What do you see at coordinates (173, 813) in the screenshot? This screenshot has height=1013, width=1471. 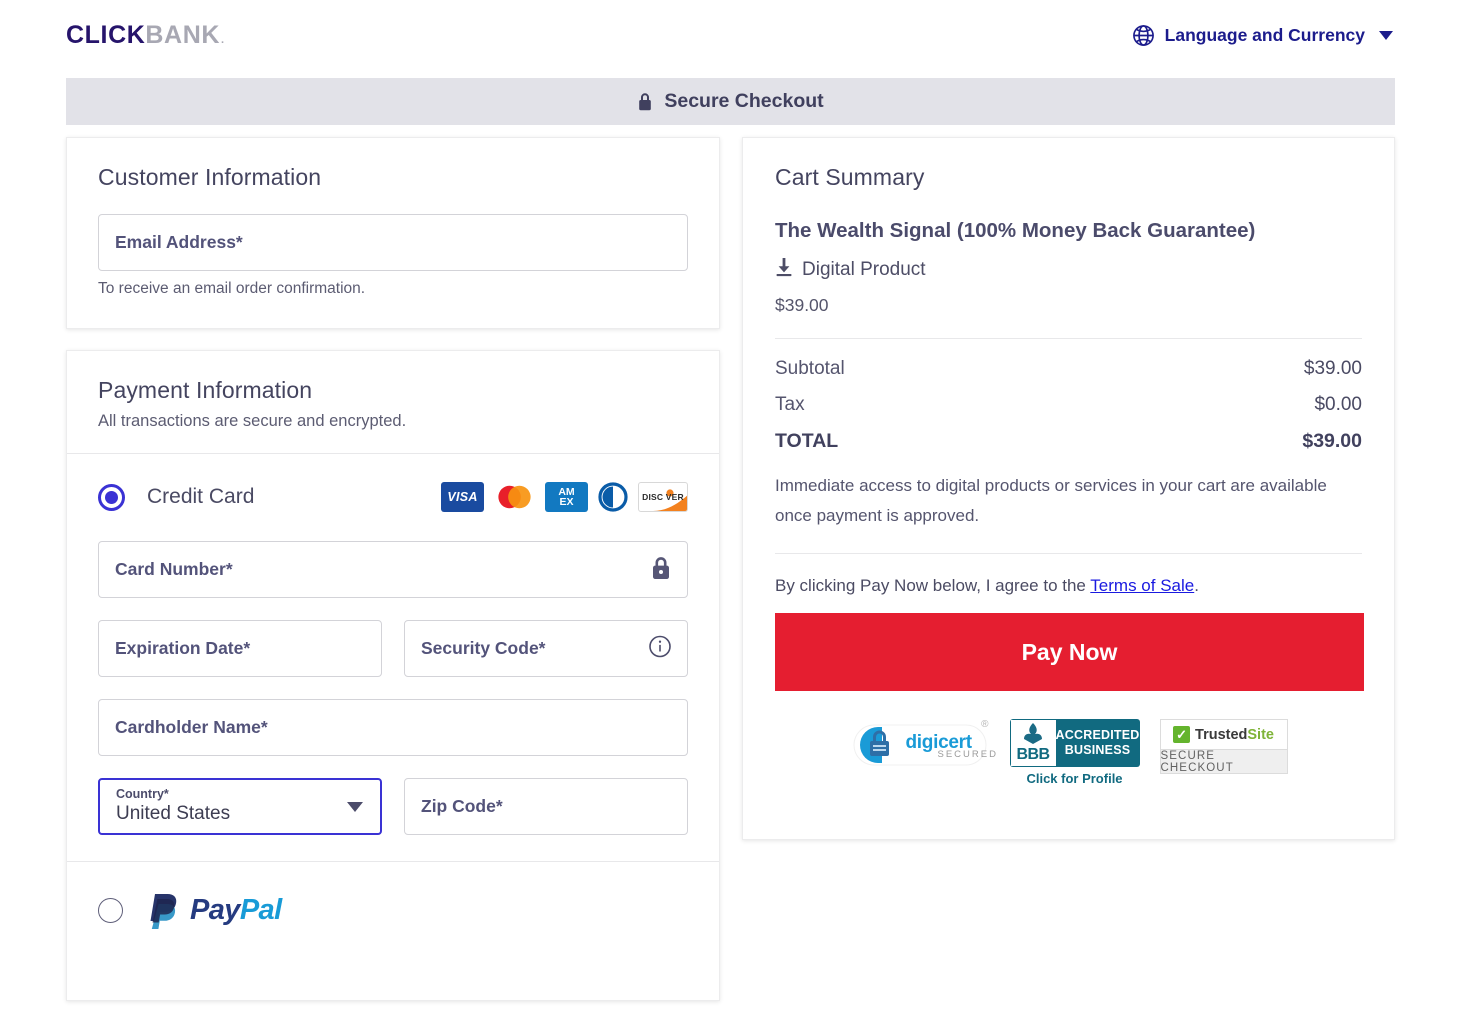 I see `country-select-value: United States` at bounding box center [173, 813].